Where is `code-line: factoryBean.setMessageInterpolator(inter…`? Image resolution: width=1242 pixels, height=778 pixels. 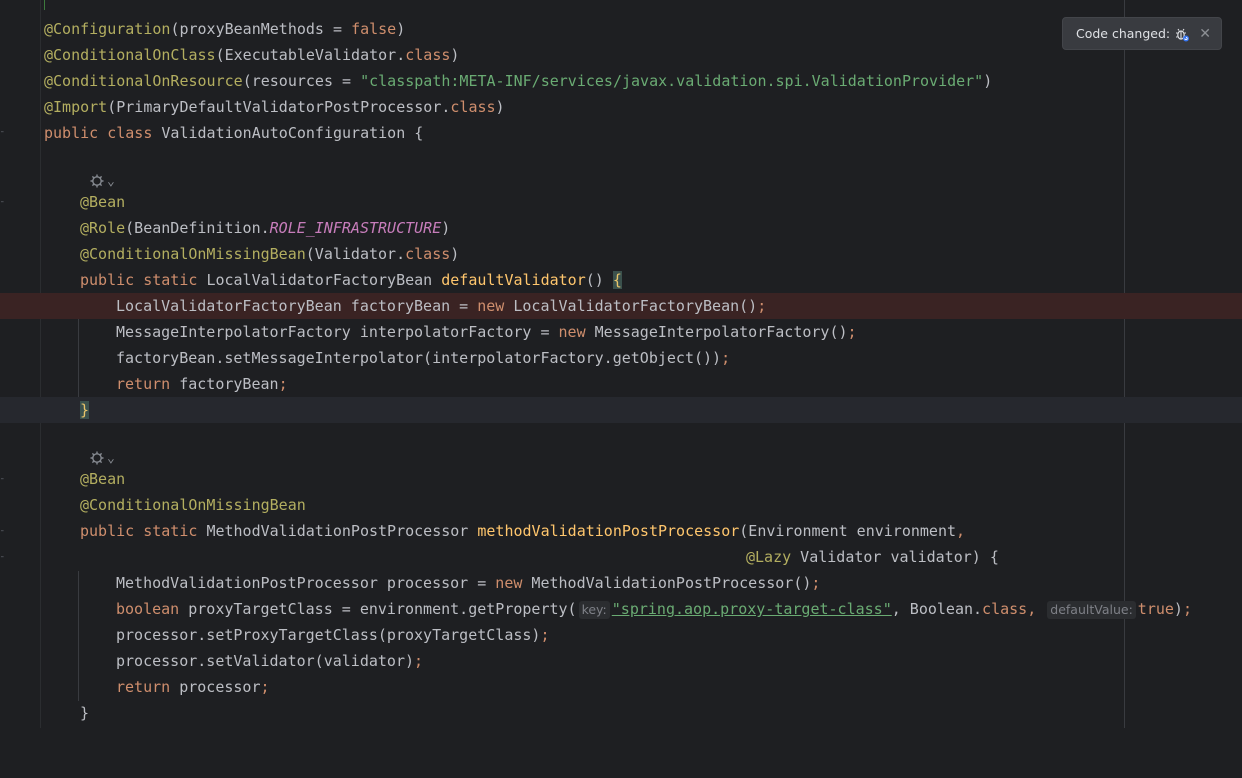
code-line: factoryBean.setMessageInterpolator(inter… is located at coordinates (621, 358).